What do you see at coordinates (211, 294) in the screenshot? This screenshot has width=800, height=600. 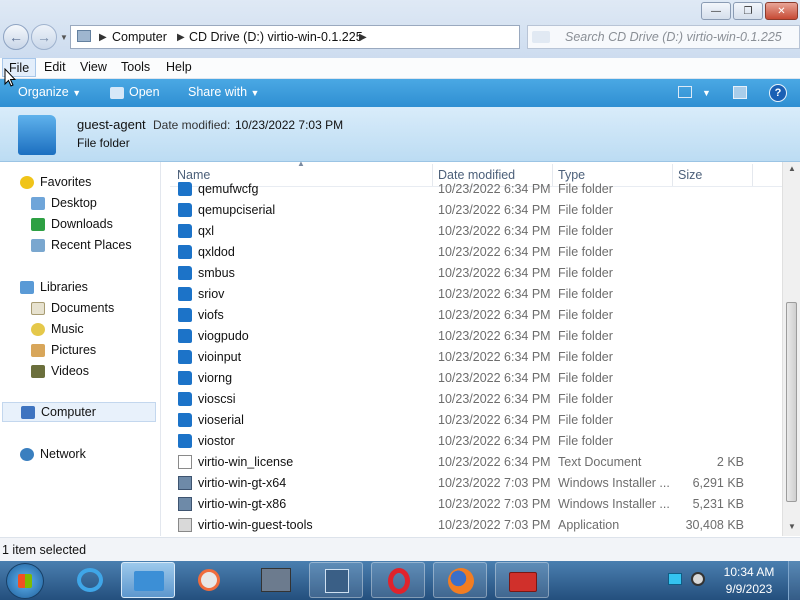 I see `file-name: sriov` at bounding box center [211, 294].